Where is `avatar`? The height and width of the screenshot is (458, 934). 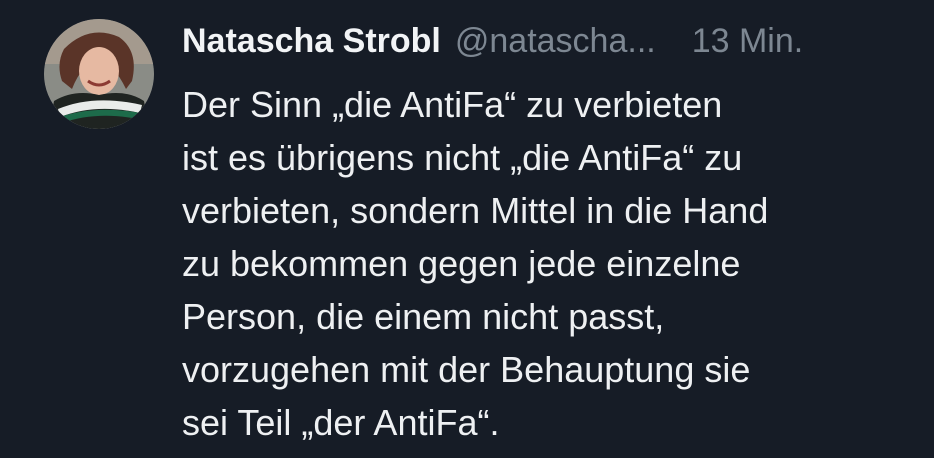 avatar is located at coordinates (99, 74).